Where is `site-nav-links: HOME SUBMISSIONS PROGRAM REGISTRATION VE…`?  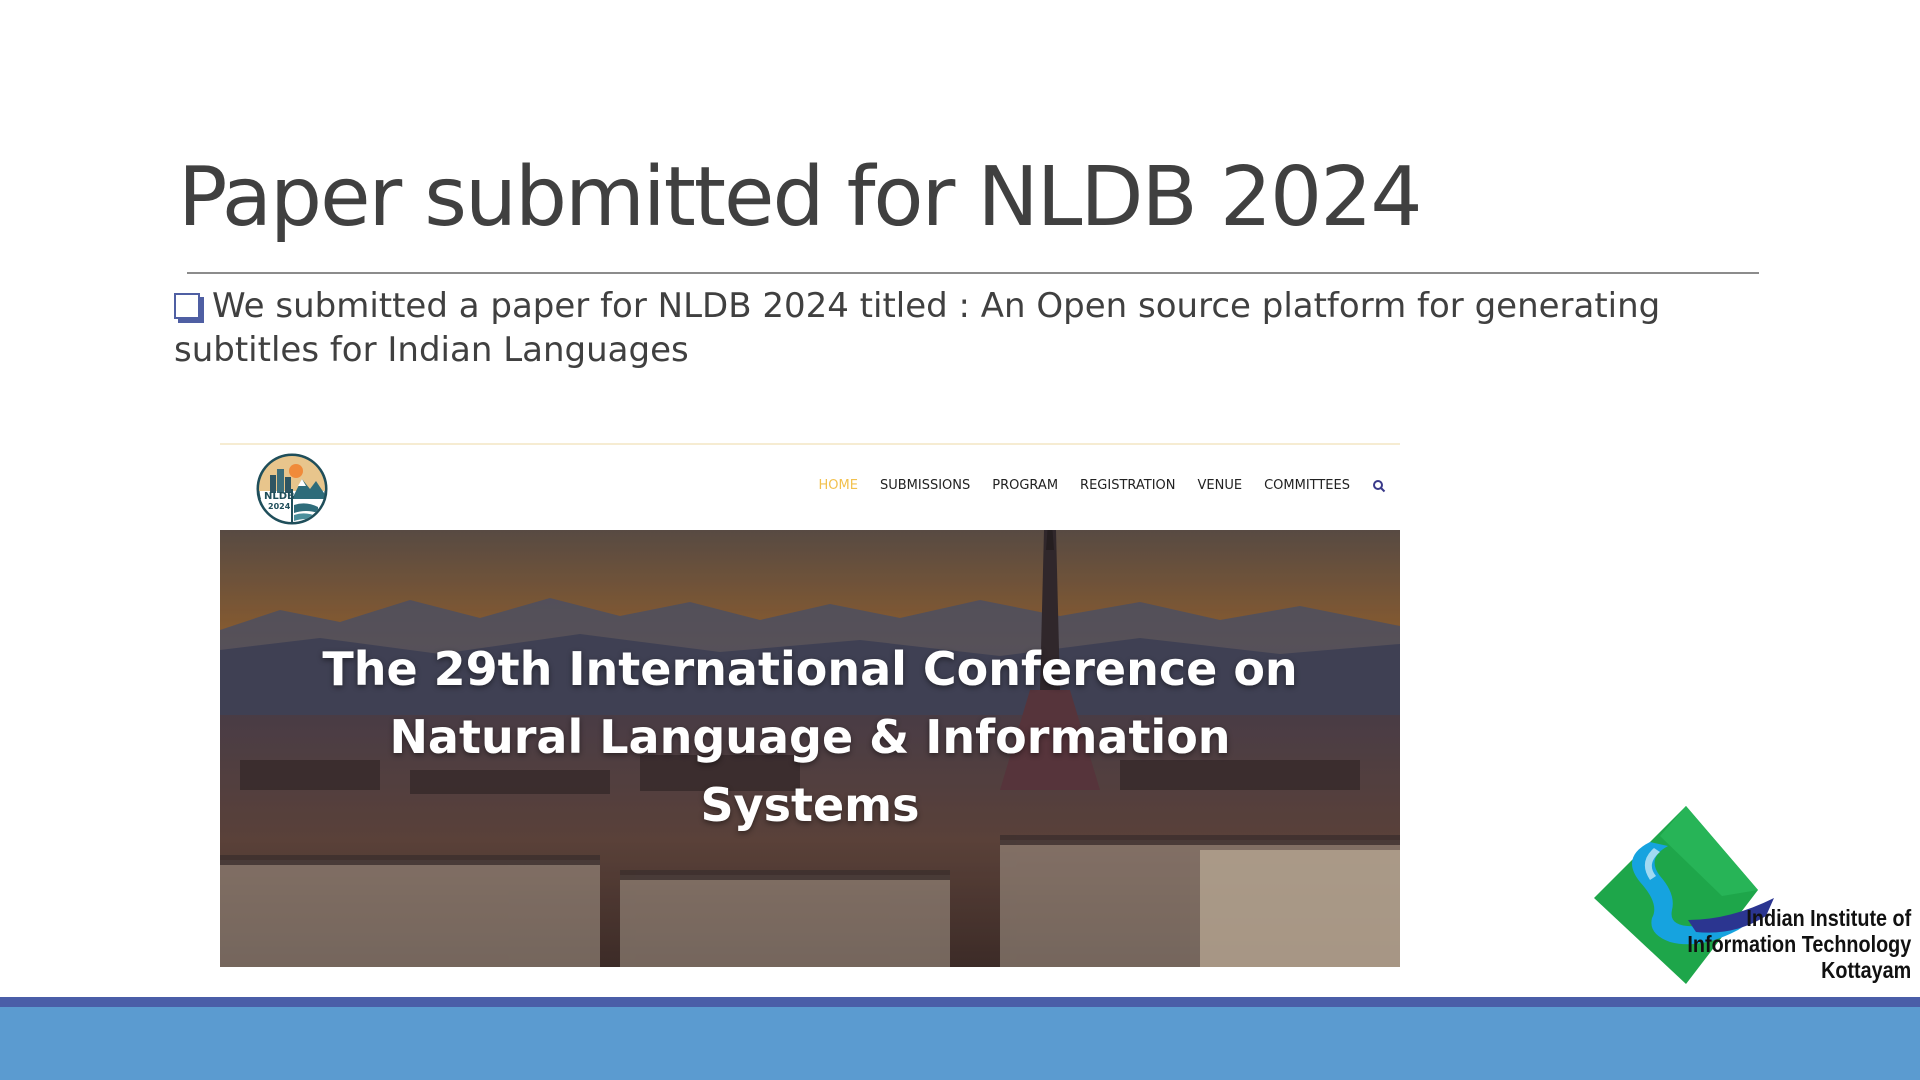
site-nav-links: HOME SUBMISSIONS PROGRAM REGISTRATION VE… is located at coordinates (1092, 485).